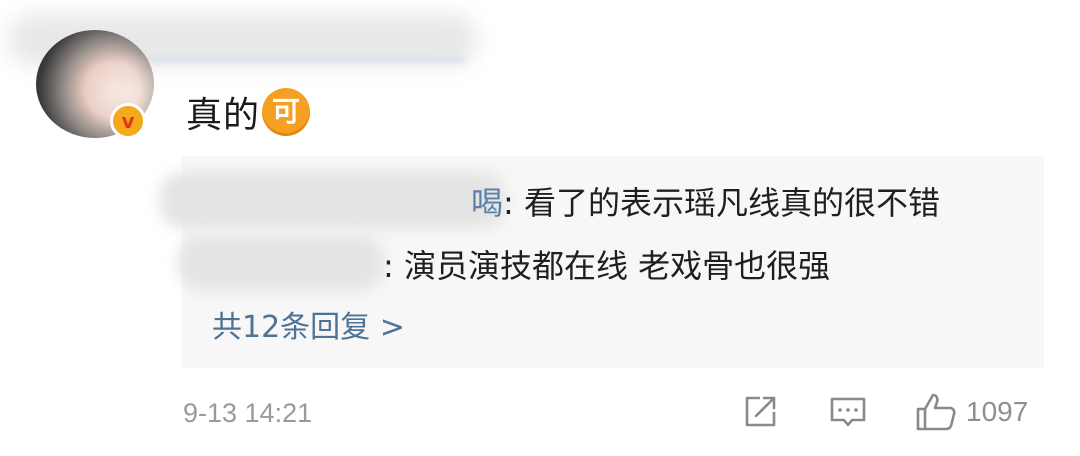  What do you see at coordinates (223, 115) in the screenshot?
I see `comment-text: 真的` at bounding box center [223, 115].